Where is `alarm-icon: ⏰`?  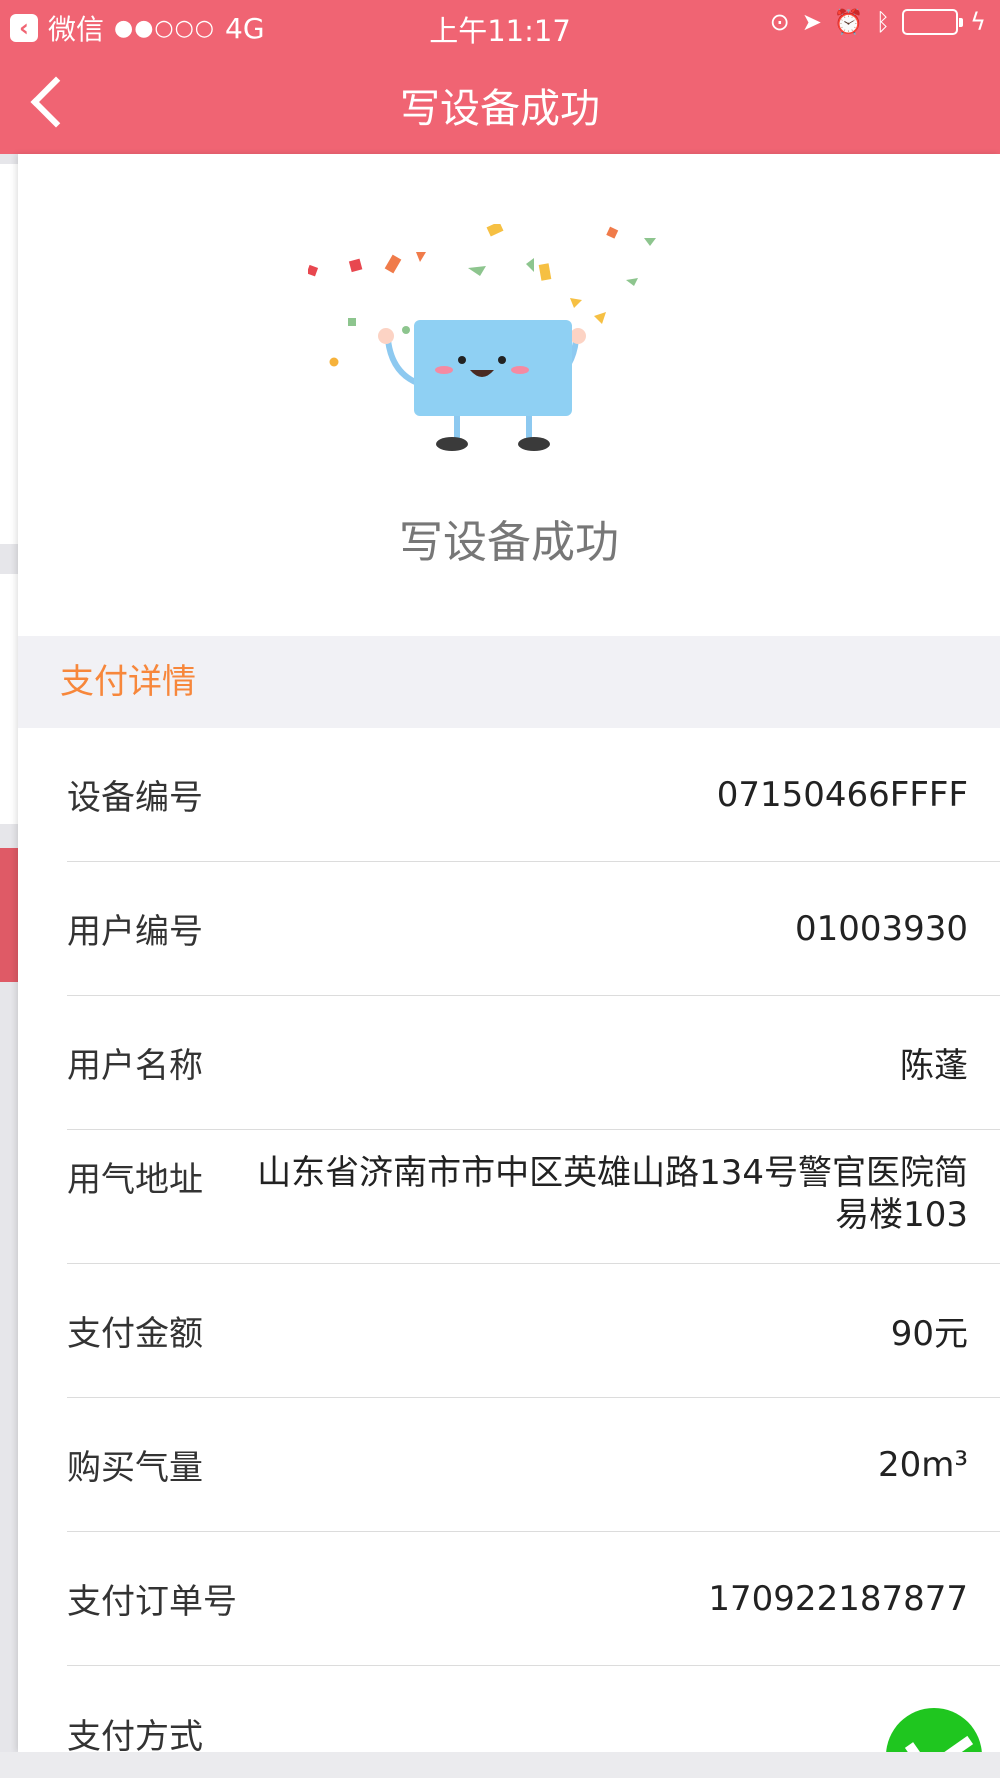
alarm-icon: ⏰ is located at coordinates (848, 22).